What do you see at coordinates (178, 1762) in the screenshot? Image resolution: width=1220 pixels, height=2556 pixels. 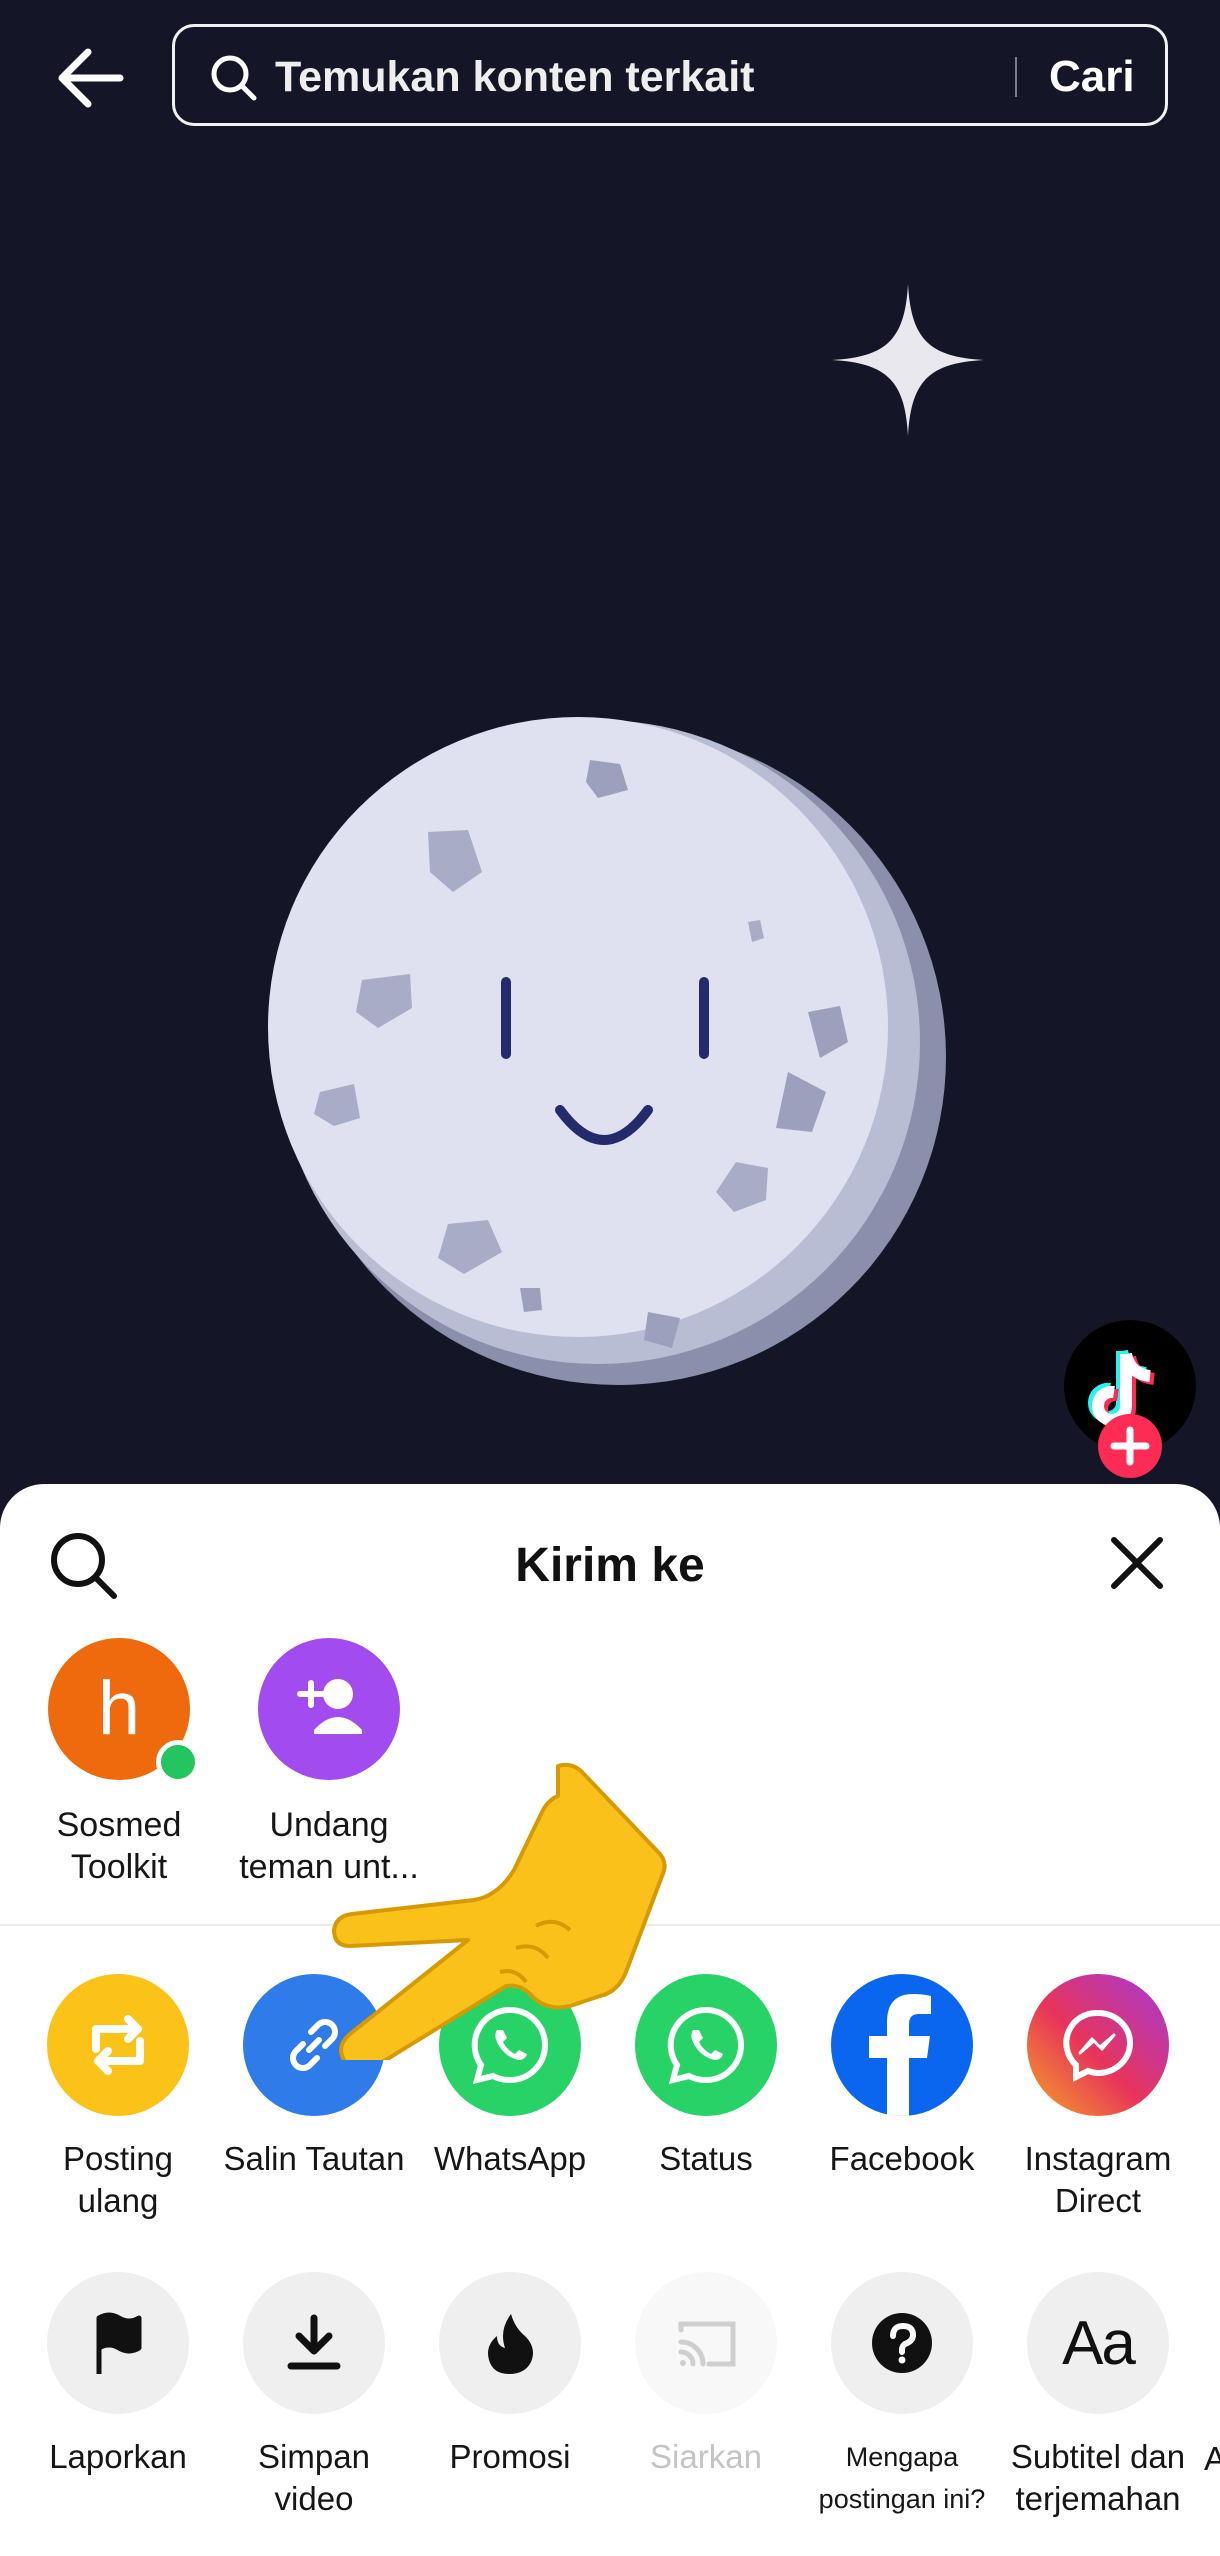 I see `online-status-dot` at bounding box center [178, 1762].